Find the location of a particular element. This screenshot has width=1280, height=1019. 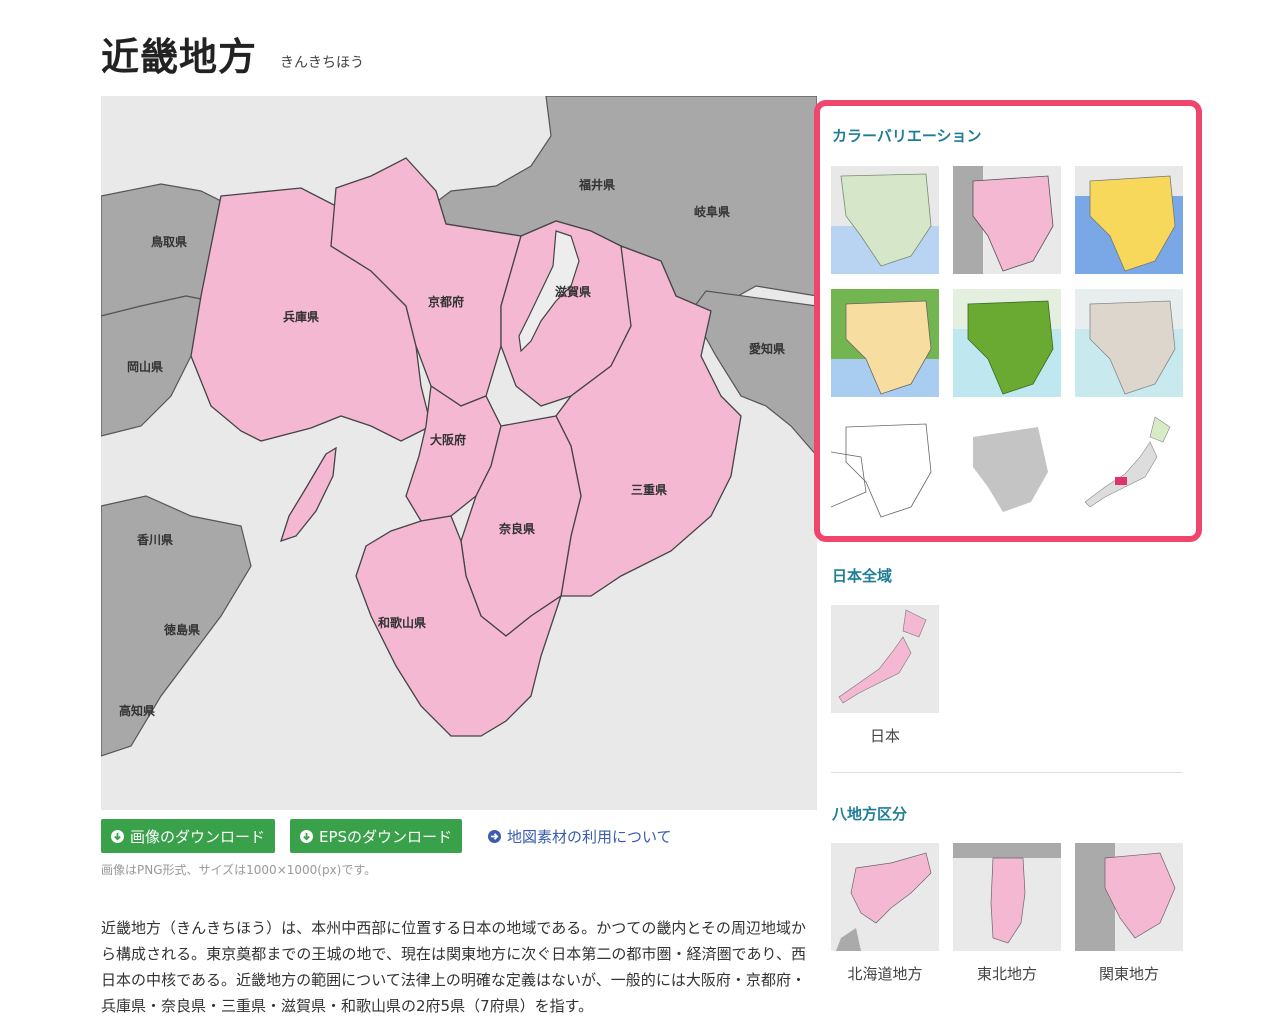

download-eps-button: EPSのダウンロード is located at coordinates (376, 836).